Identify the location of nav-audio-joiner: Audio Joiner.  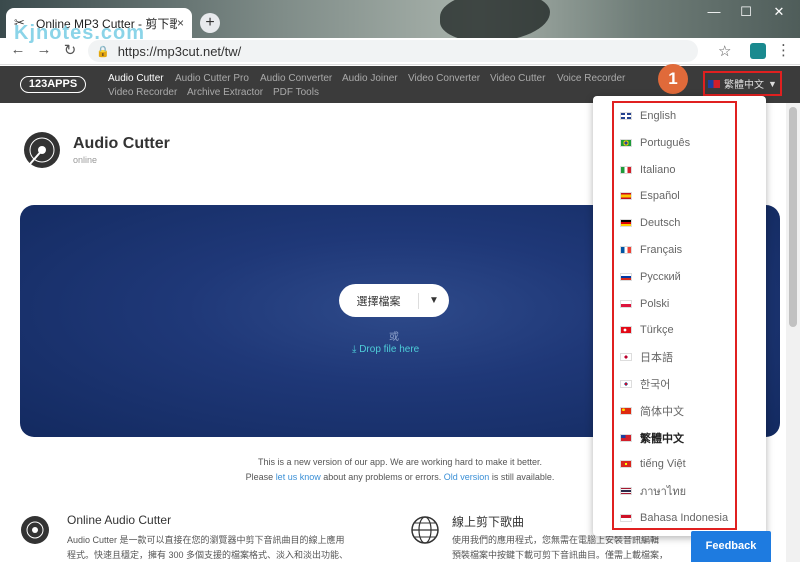
(370, 78).